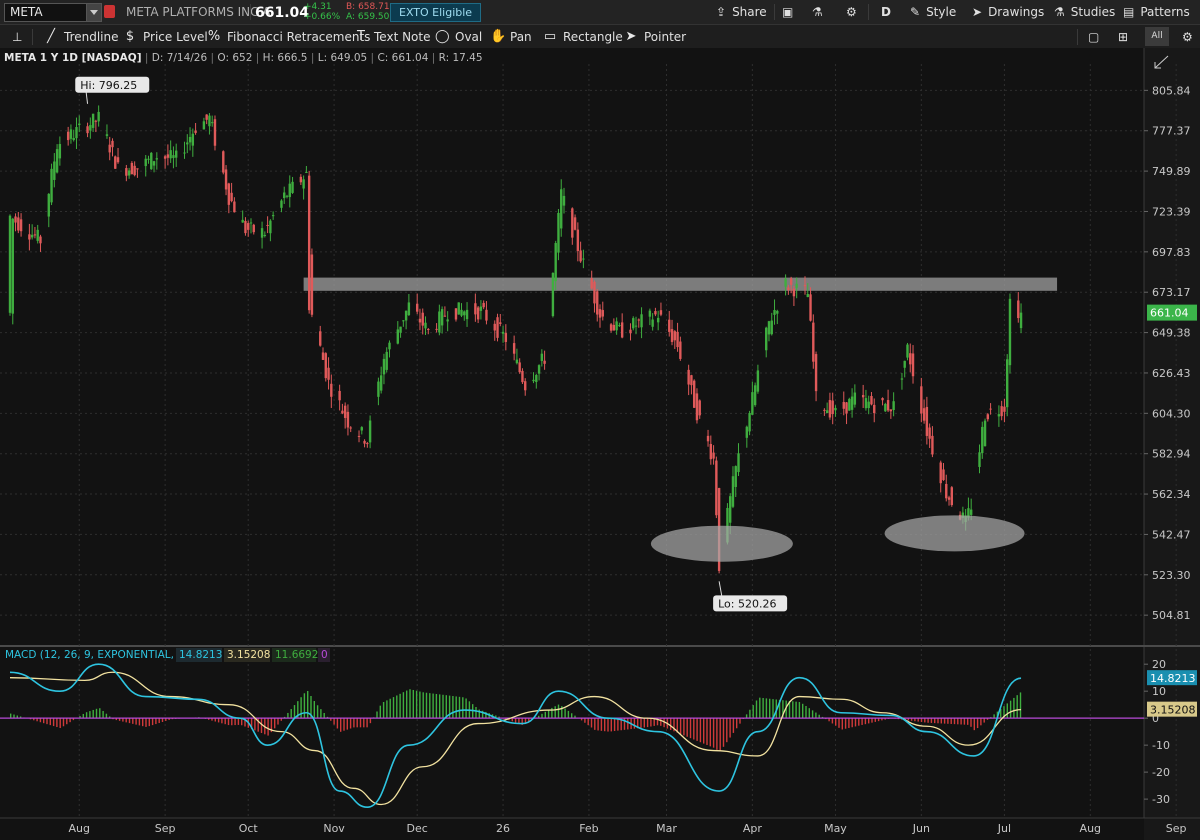 The image size is (1200, 840). What do you see at coordinates (741, 12) in the screenshot?
I see `share-button: ⇪ Share` at bounding box center [741, 12].